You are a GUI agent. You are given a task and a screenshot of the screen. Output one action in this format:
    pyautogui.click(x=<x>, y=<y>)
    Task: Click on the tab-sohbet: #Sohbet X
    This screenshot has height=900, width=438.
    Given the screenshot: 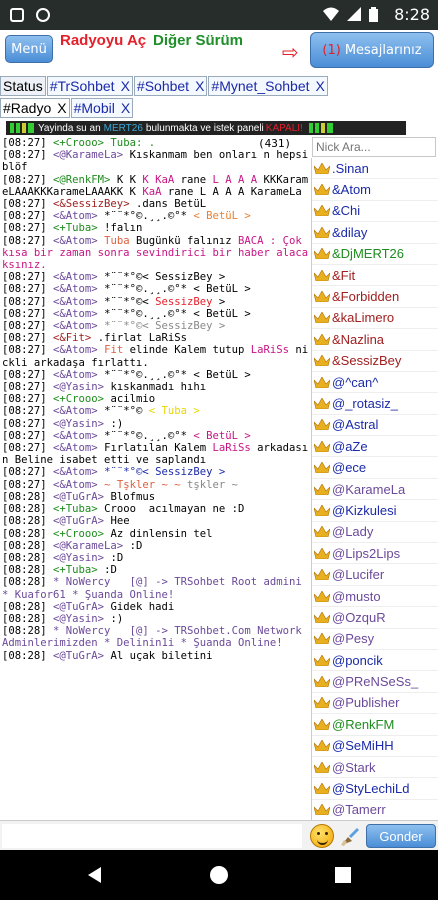 What is the action you would take?
    pyautogui.click(x=170, y=86)
    